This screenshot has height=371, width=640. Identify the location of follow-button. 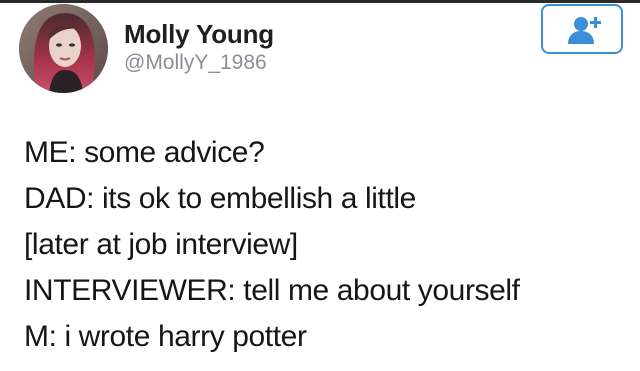
(582, 29).